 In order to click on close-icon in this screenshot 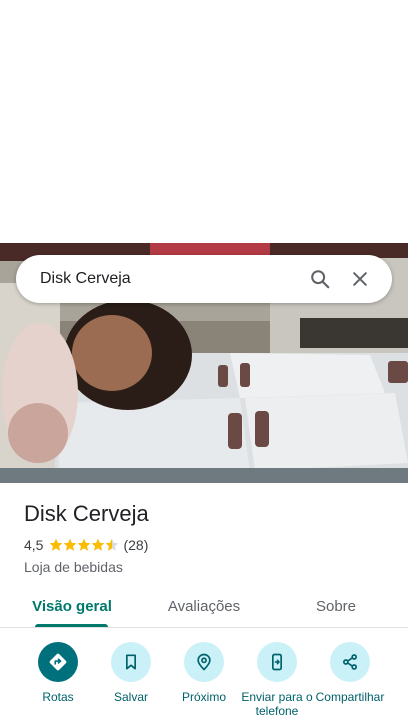, I will do `click(360, 279)`.